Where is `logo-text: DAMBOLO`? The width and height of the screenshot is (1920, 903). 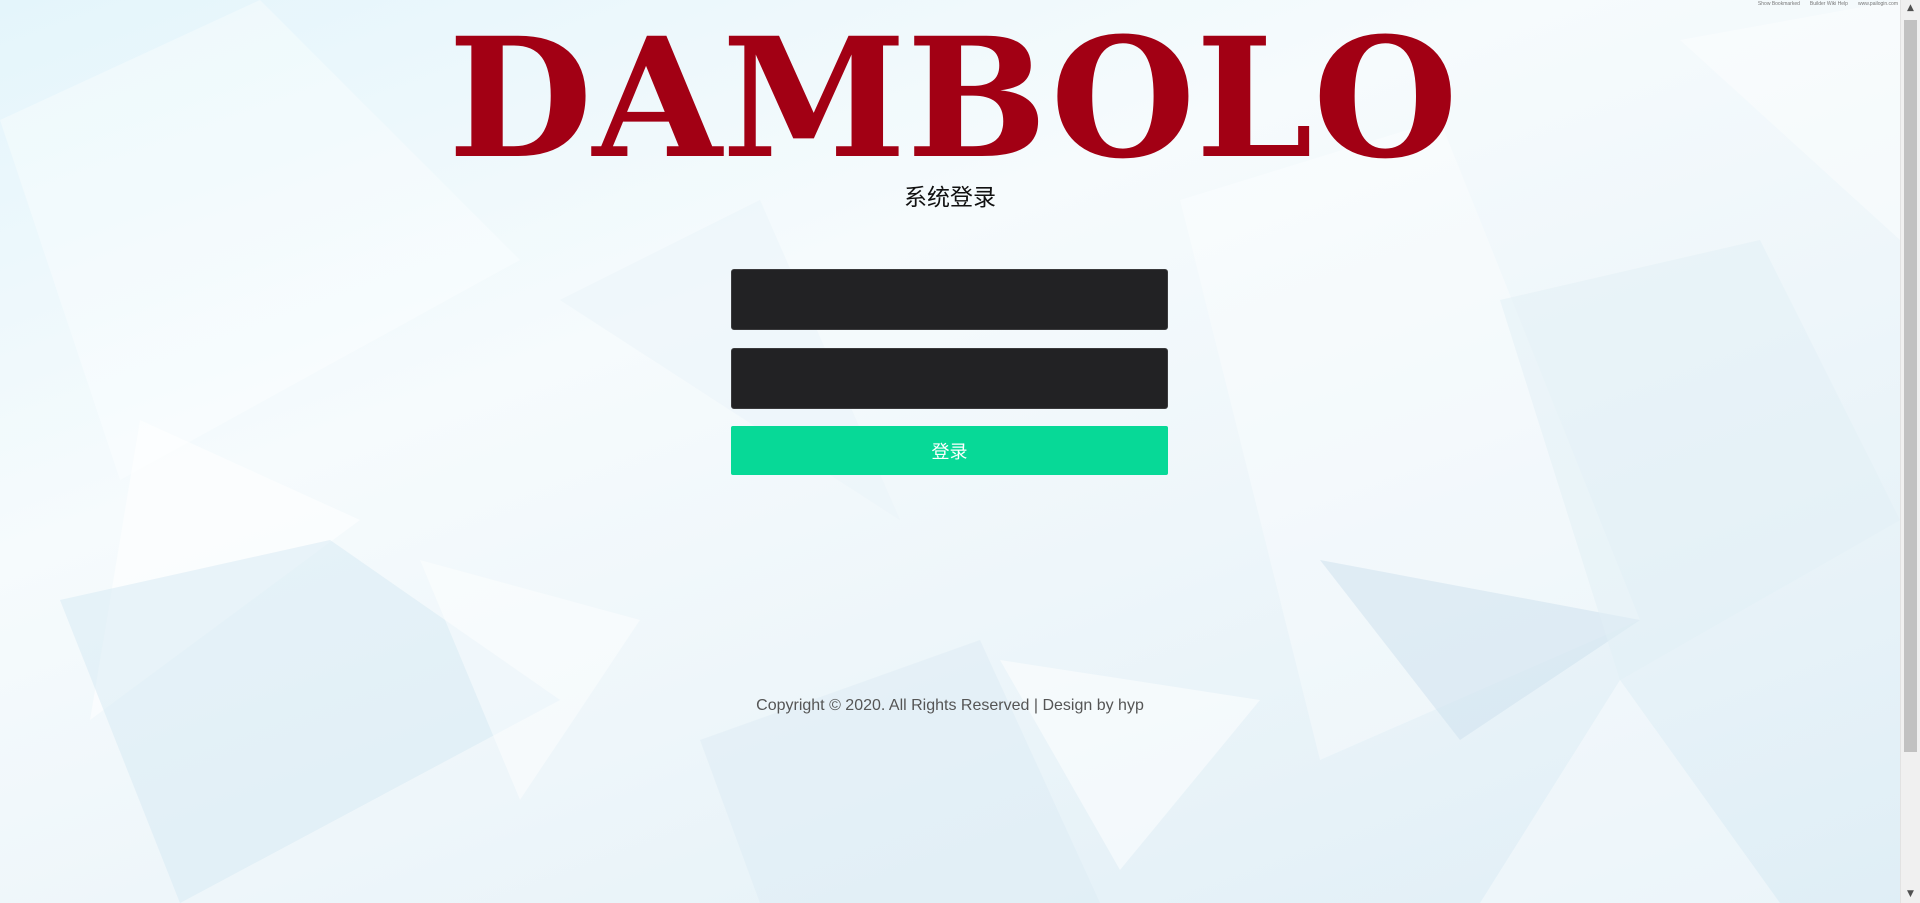
logo-text: DAMBOLO is located at coordinates (953, 96).